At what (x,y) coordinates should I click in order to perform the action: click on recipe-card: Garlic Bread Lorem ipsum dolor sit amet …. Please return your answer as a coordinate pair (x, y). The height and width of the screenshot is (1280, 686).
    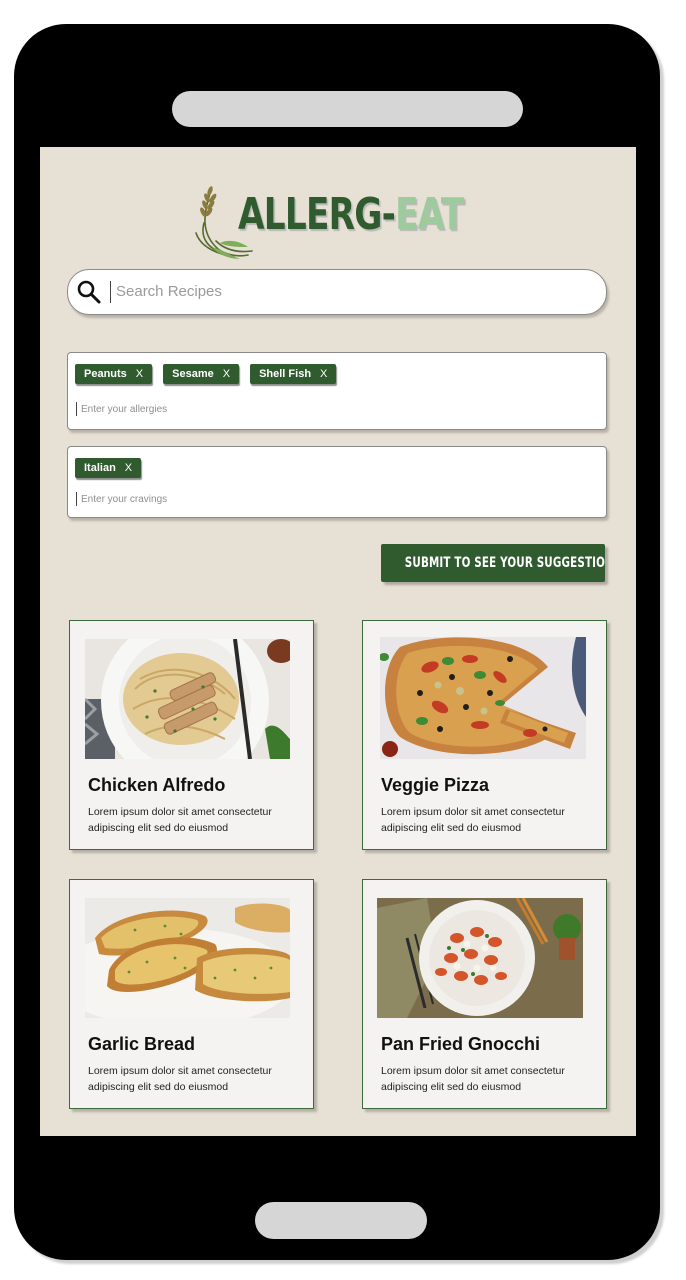
    Looking at the image, I should click on (191, 994).